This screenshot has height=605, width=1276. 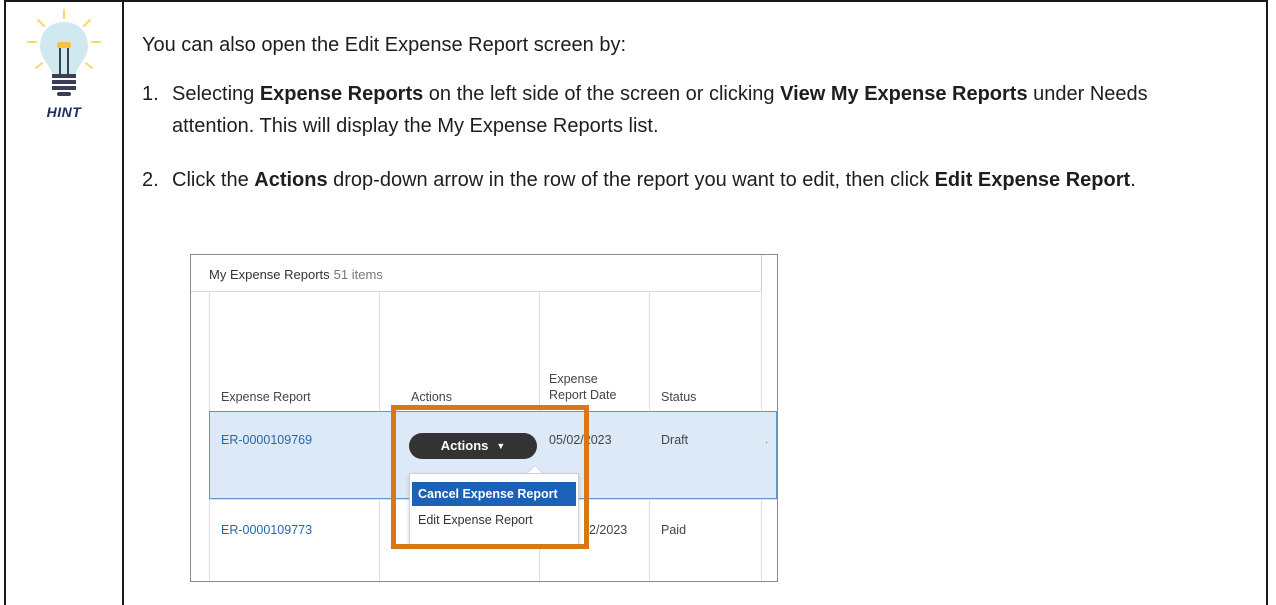 What do you see at coordinates (266, 397) in the screenshot?
I see `col-header-expense-report: Expense Report` at bounding box center [266, 397].